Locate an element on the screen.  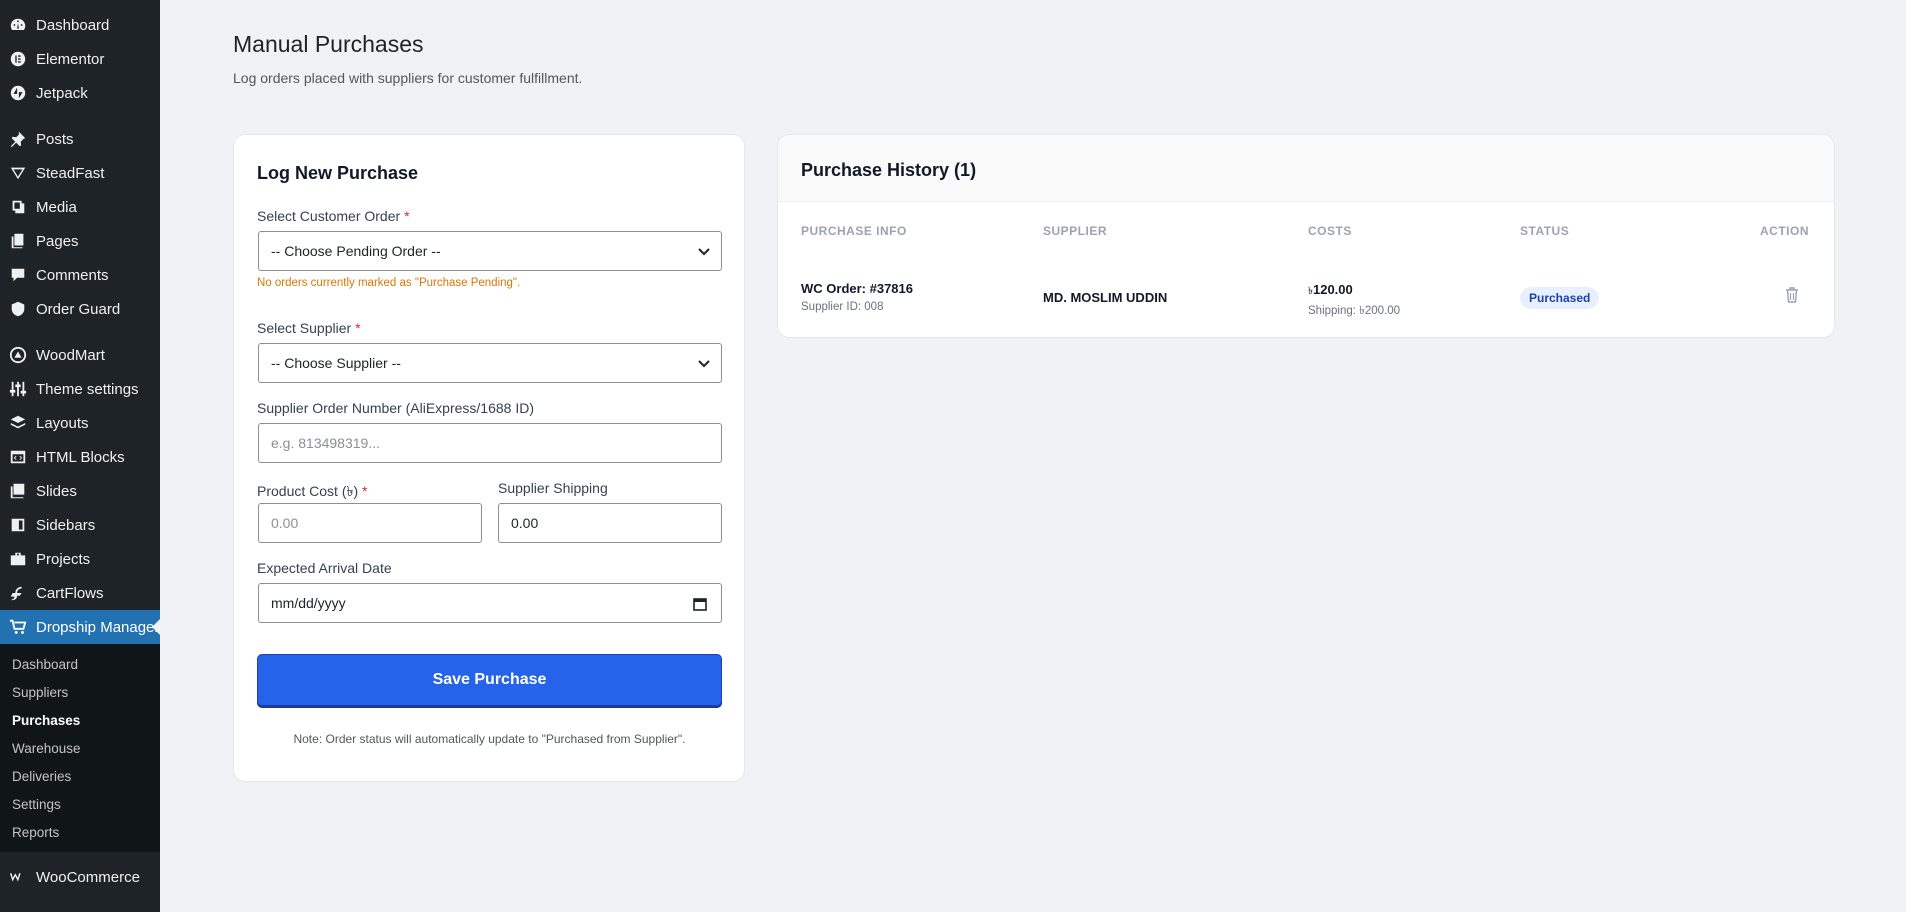
shipping-cost: Shipping: ৳200.00 is located at coordinates (1354, 311).